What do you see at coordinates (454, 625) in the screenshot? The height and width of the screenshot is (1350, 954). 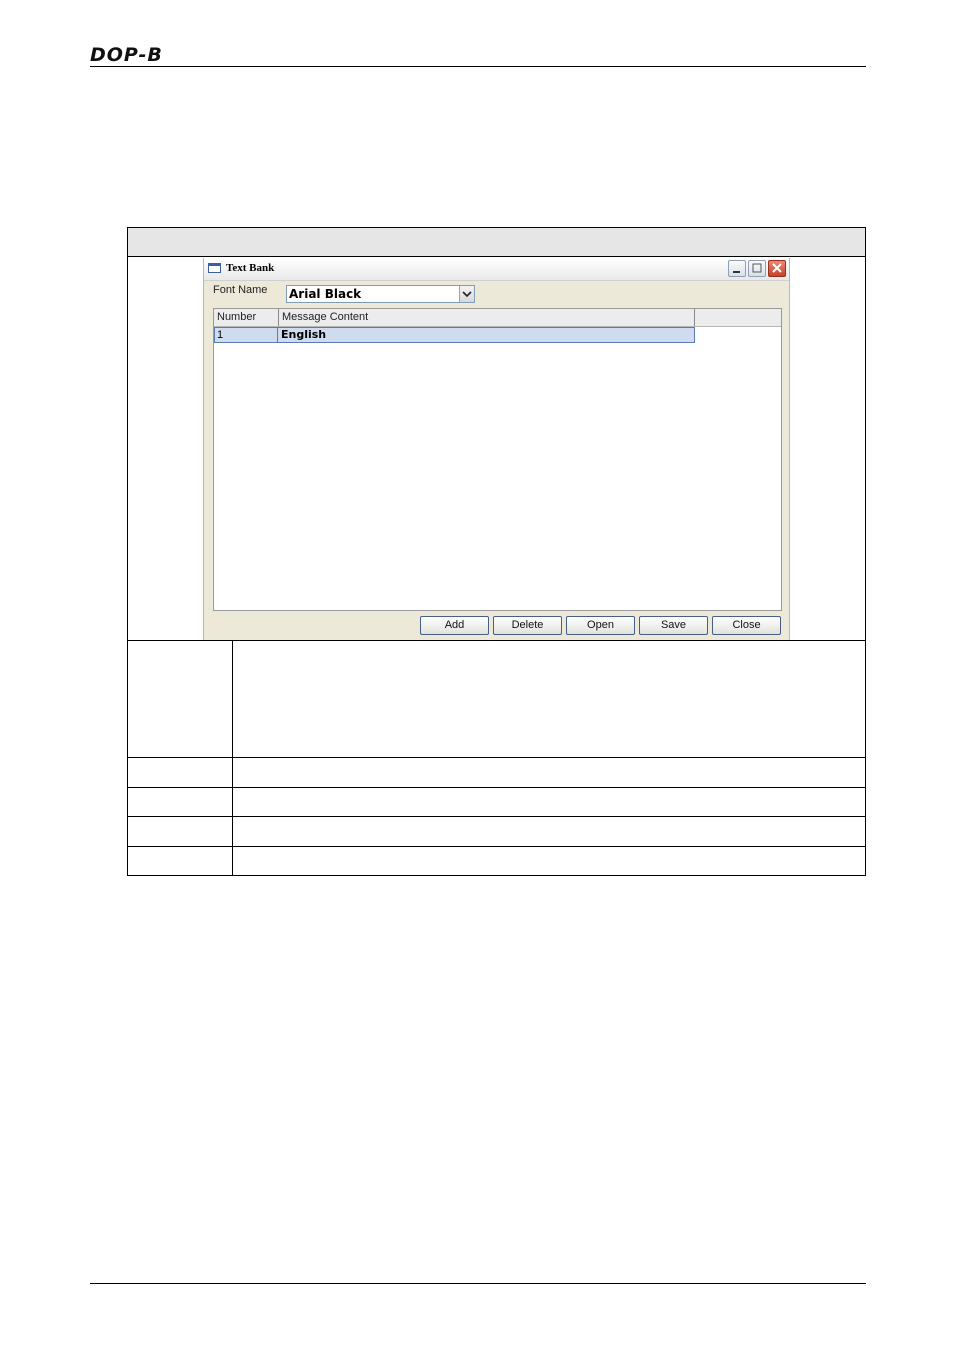 I see `add-button: Add` at bounding box center [454, 625].